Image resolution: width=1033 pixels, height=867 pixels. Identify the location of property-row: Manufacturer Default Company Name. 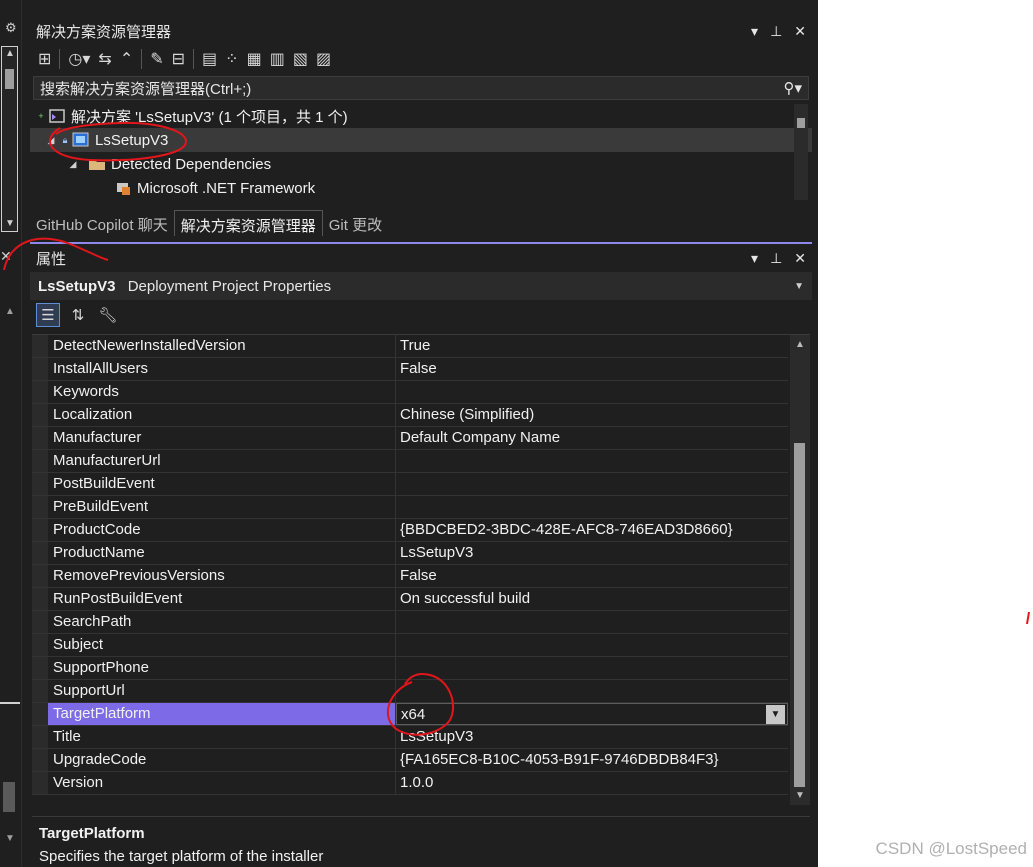
(410, 438).